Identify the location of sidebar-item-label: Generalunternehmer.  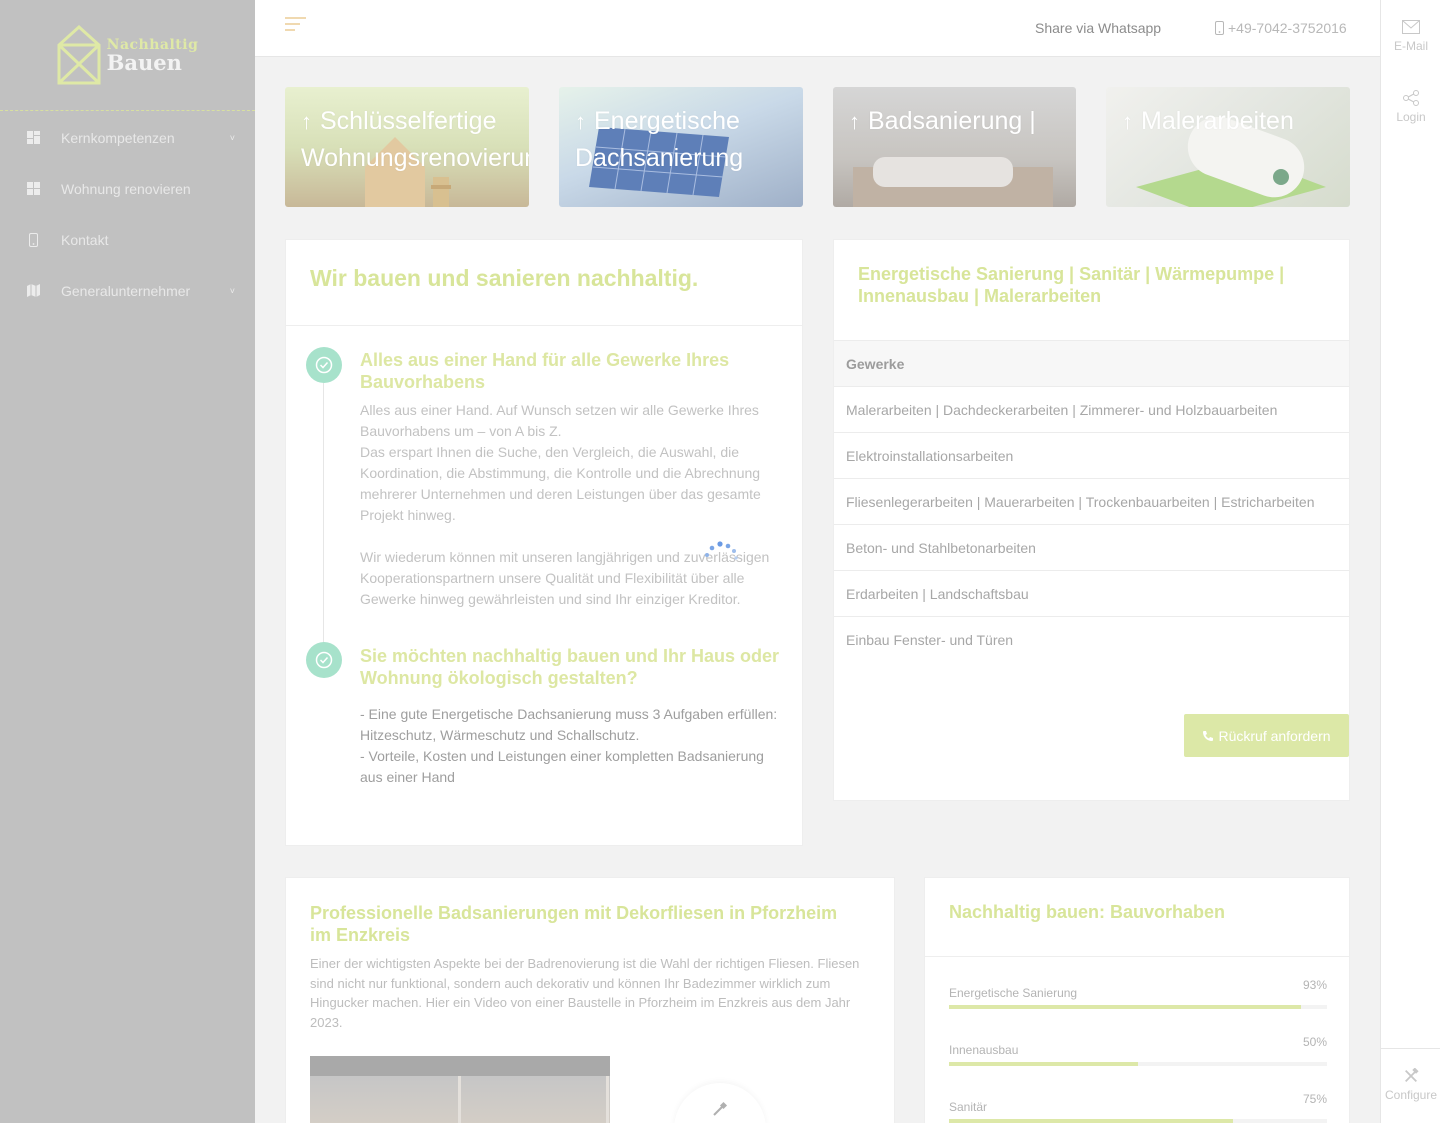
(126, 290).